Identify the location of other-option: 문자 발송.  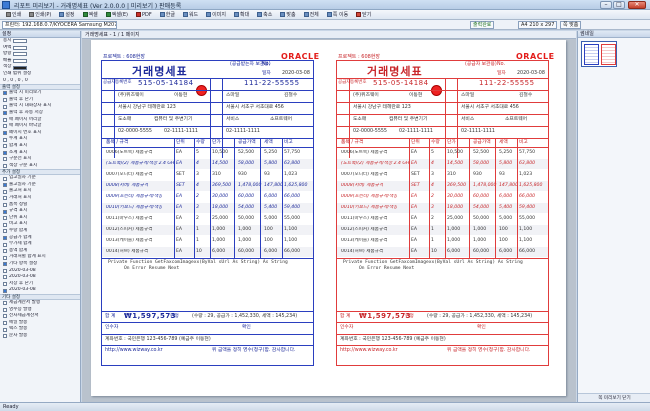
(40, 336).